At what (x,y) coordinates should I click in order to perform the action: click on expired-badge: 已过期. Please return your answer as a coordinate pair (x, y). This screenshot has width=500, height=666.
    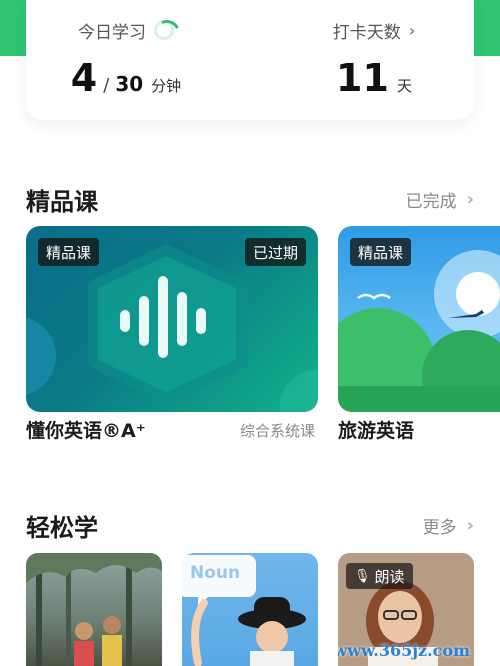
    Looking at the image, I should click on (275, 252).